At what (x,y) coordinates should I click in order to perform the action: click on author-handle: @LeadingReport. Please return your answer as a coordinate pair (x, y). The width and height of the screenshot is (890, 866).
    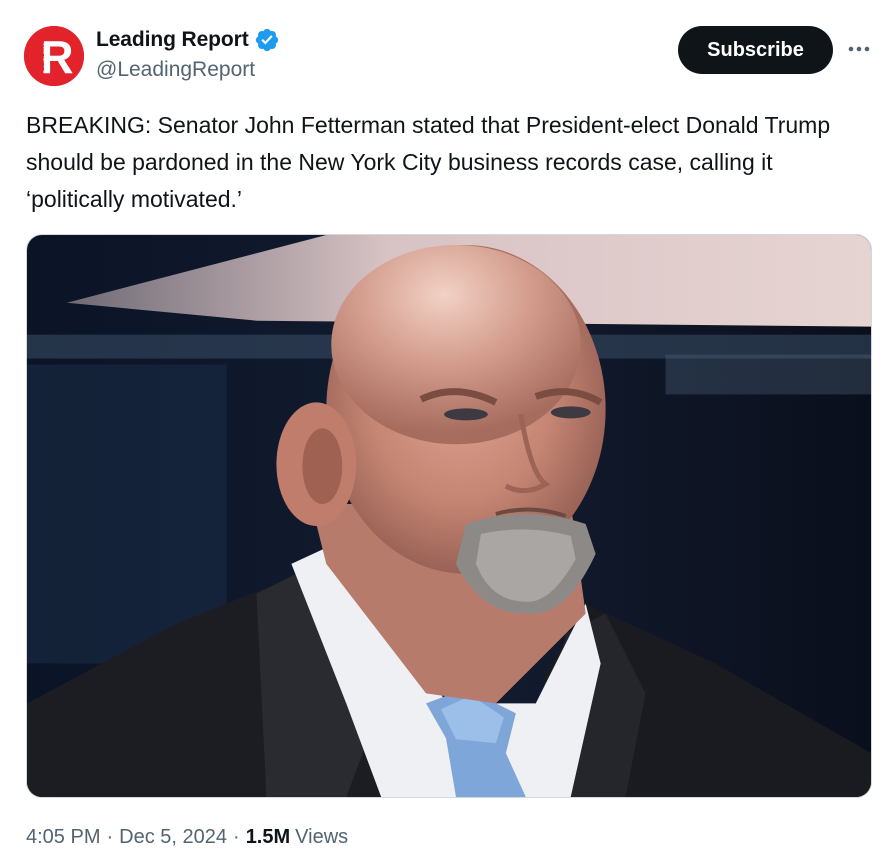
    Looking at the image, I should click on (175, 70).